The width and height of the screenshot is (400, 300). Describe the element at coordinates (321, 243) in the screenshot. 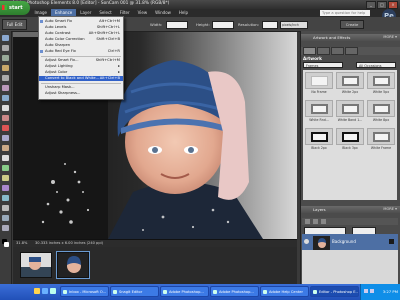

I see `layer-thumbnail` at that location.